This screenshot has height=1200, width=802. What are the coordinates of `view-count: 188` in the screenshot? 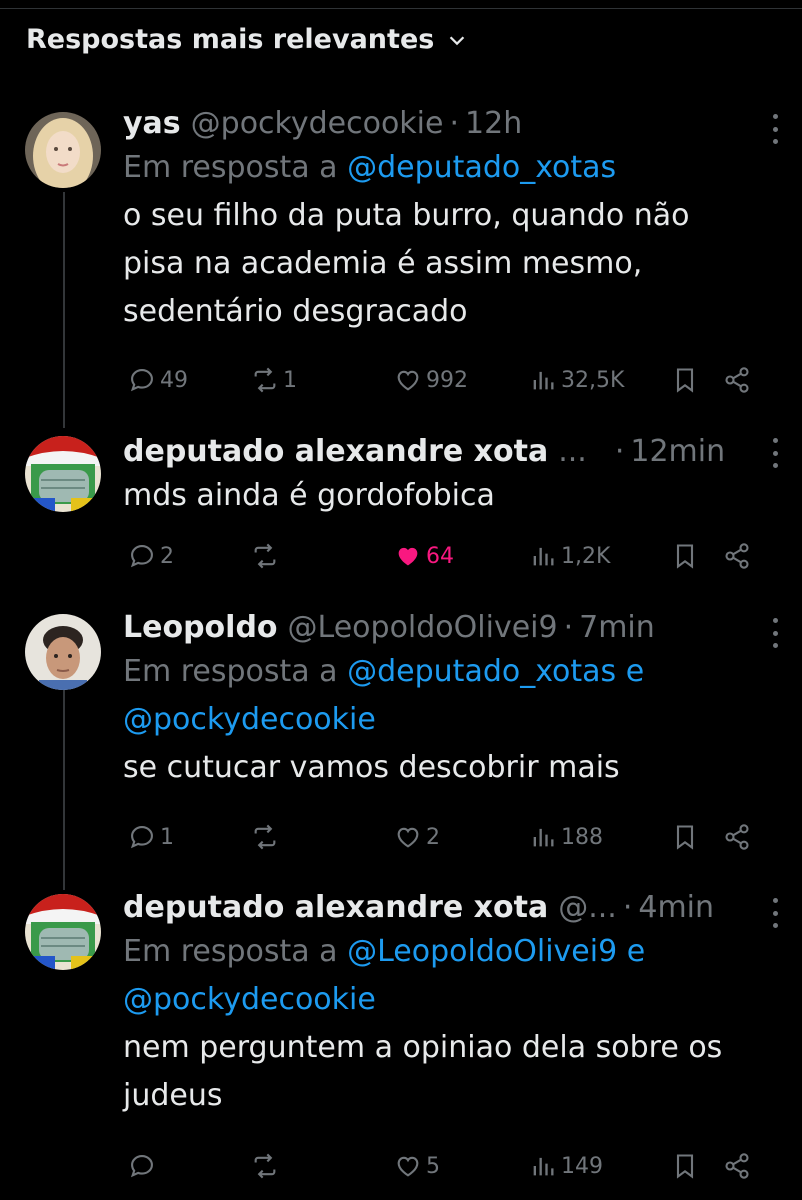 It's located at (582, 837).